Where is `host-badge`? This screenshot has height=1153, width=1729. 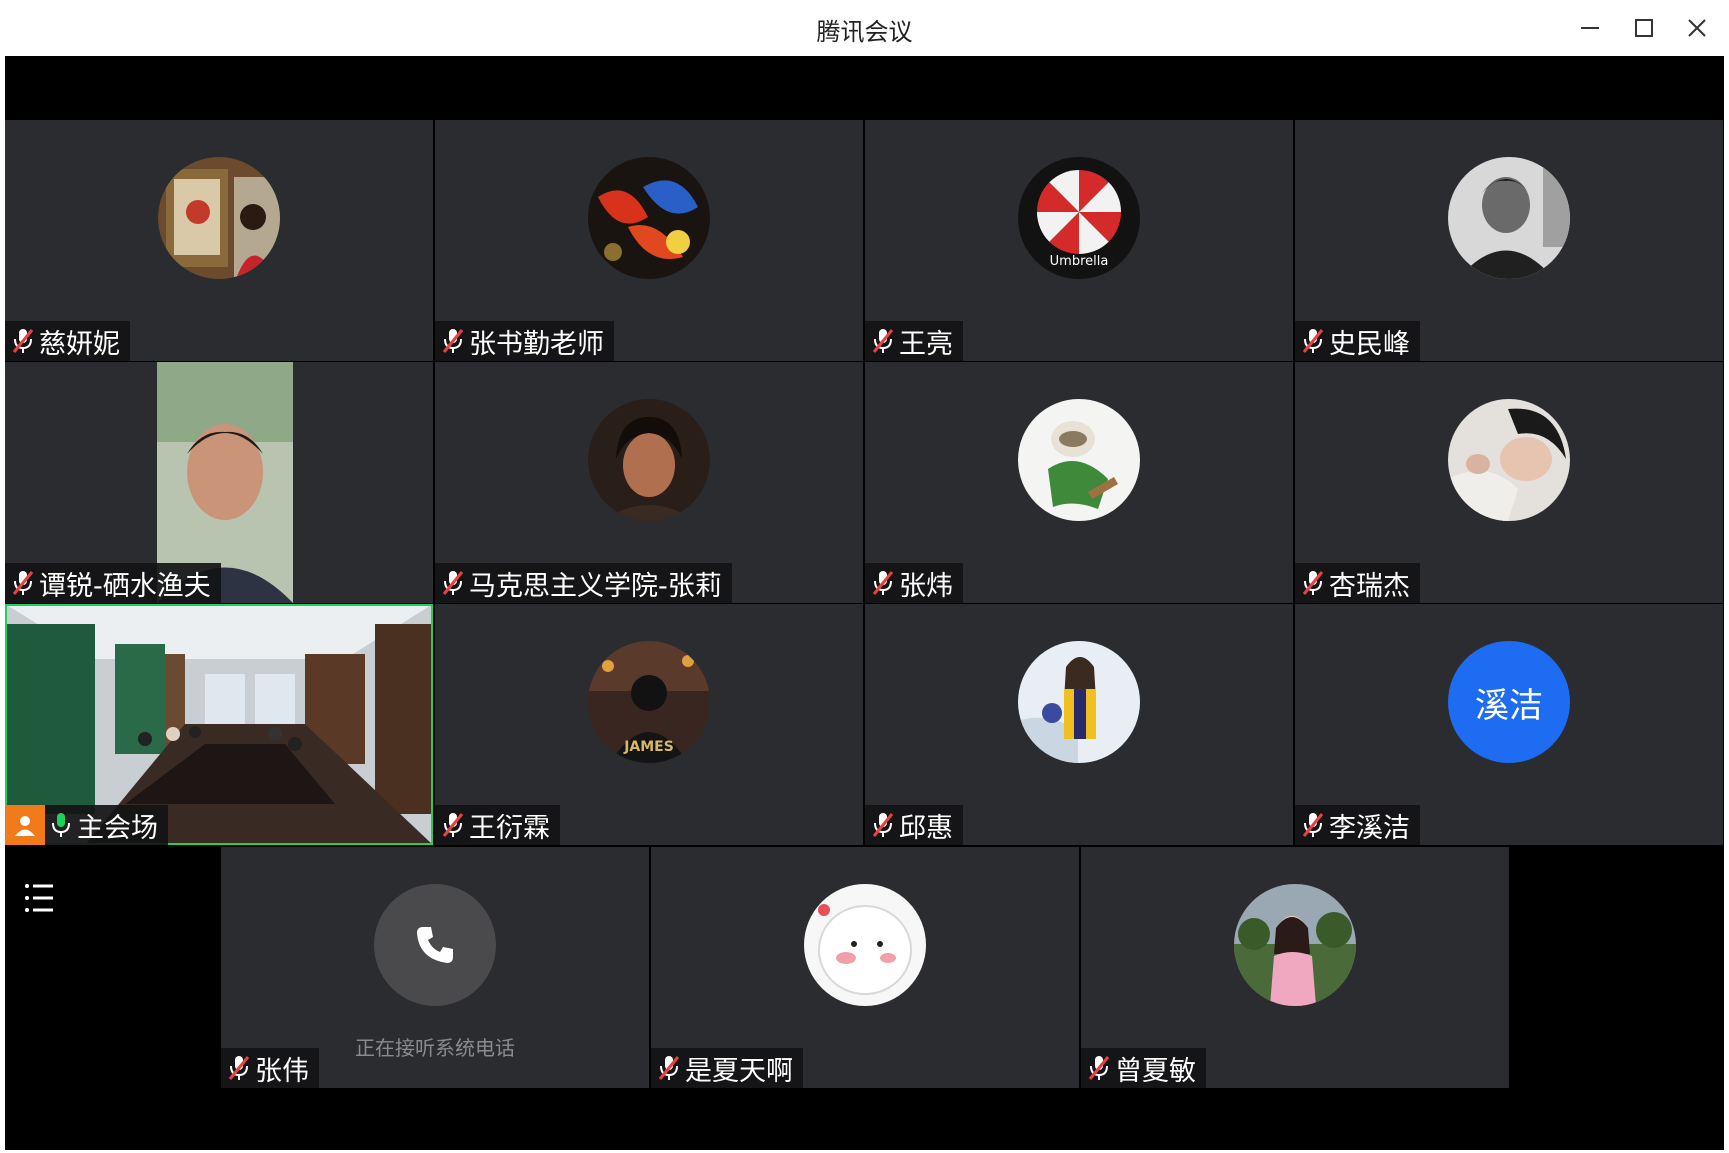
host-badge is located at coordinates (25, 825).